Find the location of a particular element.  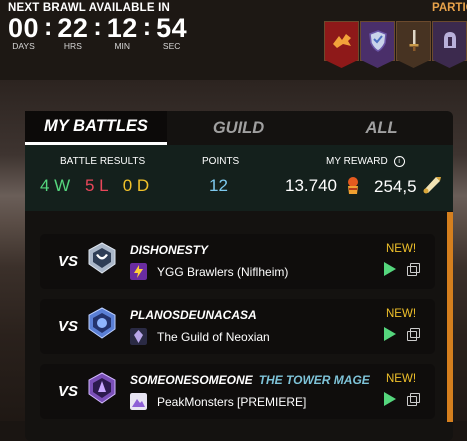

points-value: 12 is located at coordinates (218, 185).